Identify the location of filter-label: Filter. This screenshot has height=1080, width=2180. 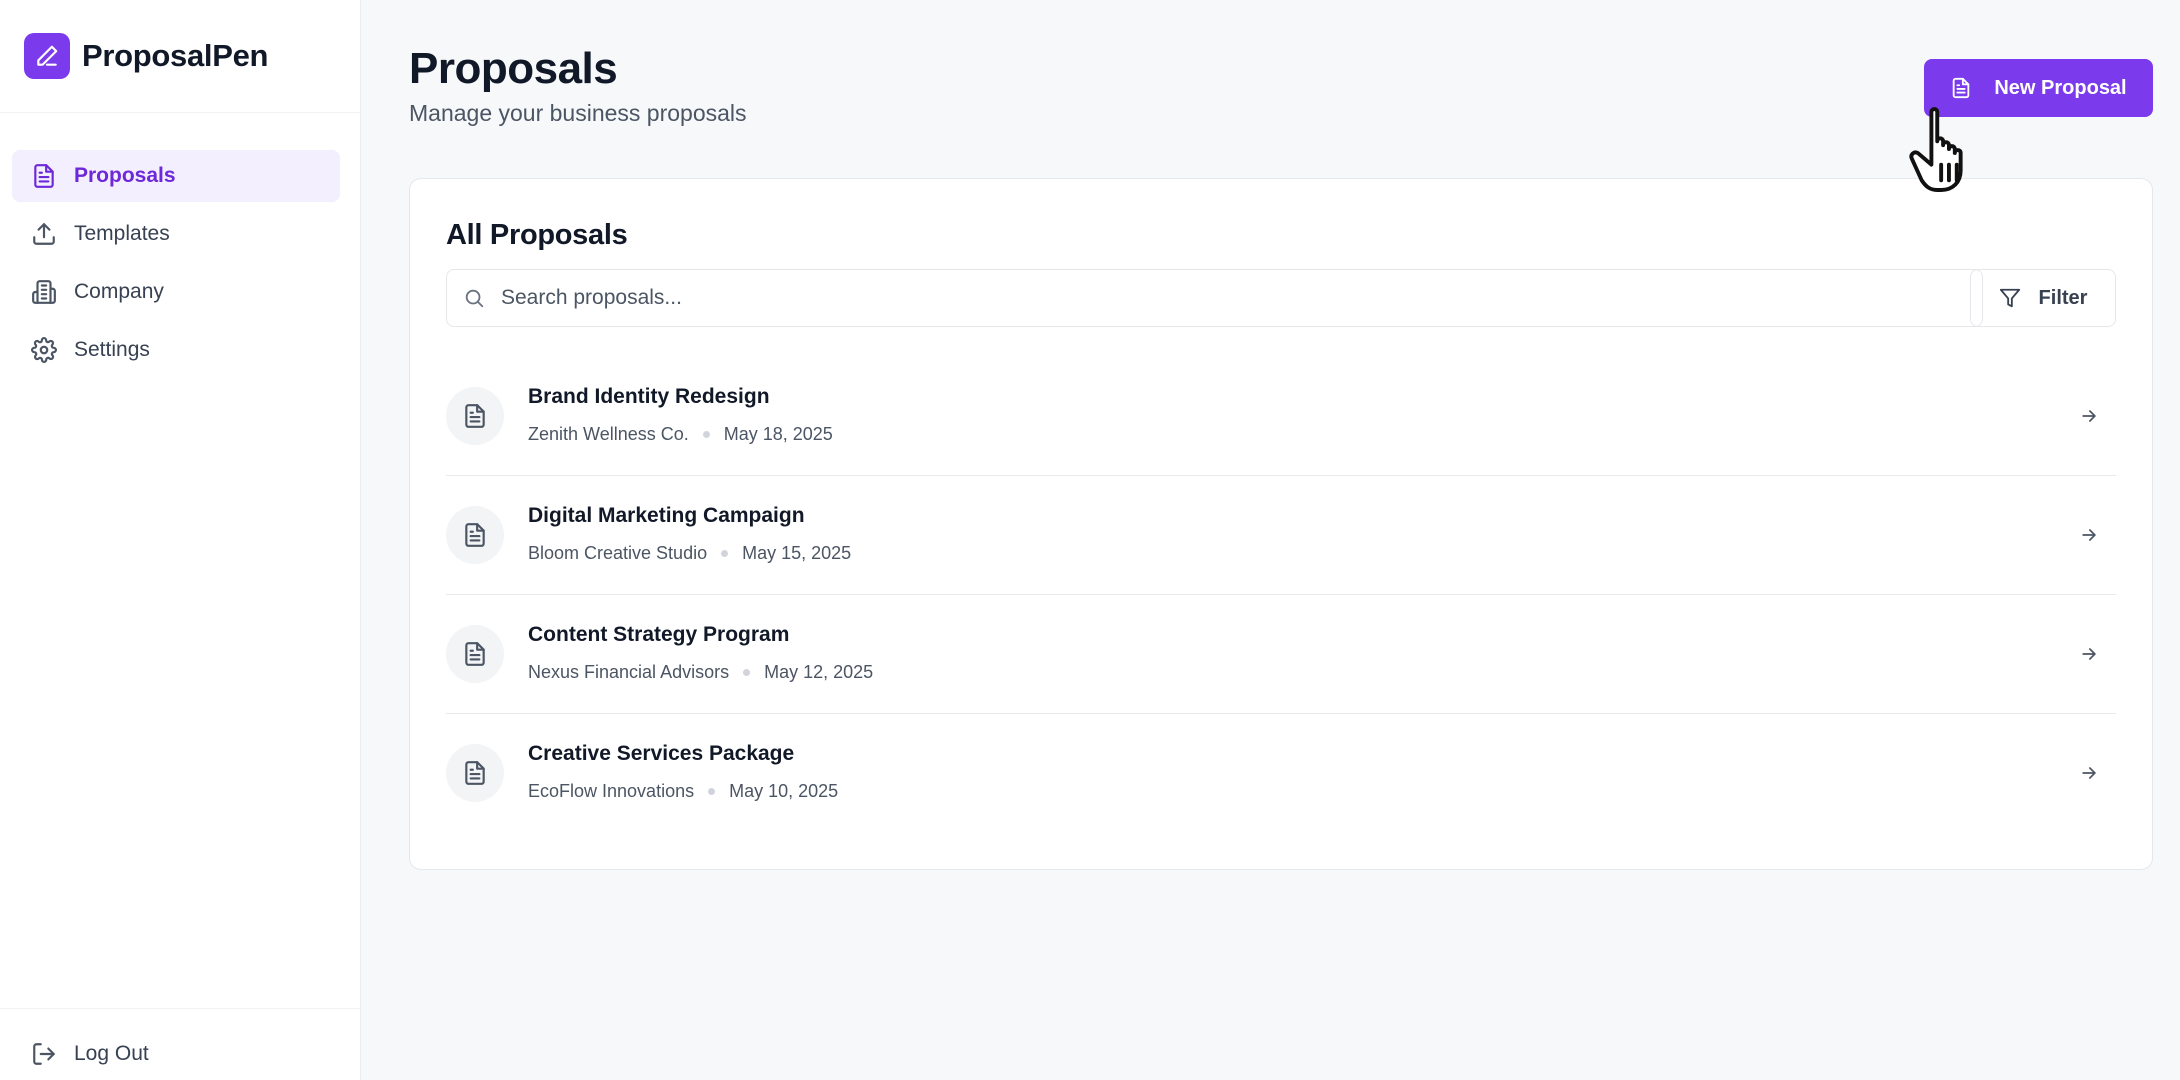
(2063, 297).